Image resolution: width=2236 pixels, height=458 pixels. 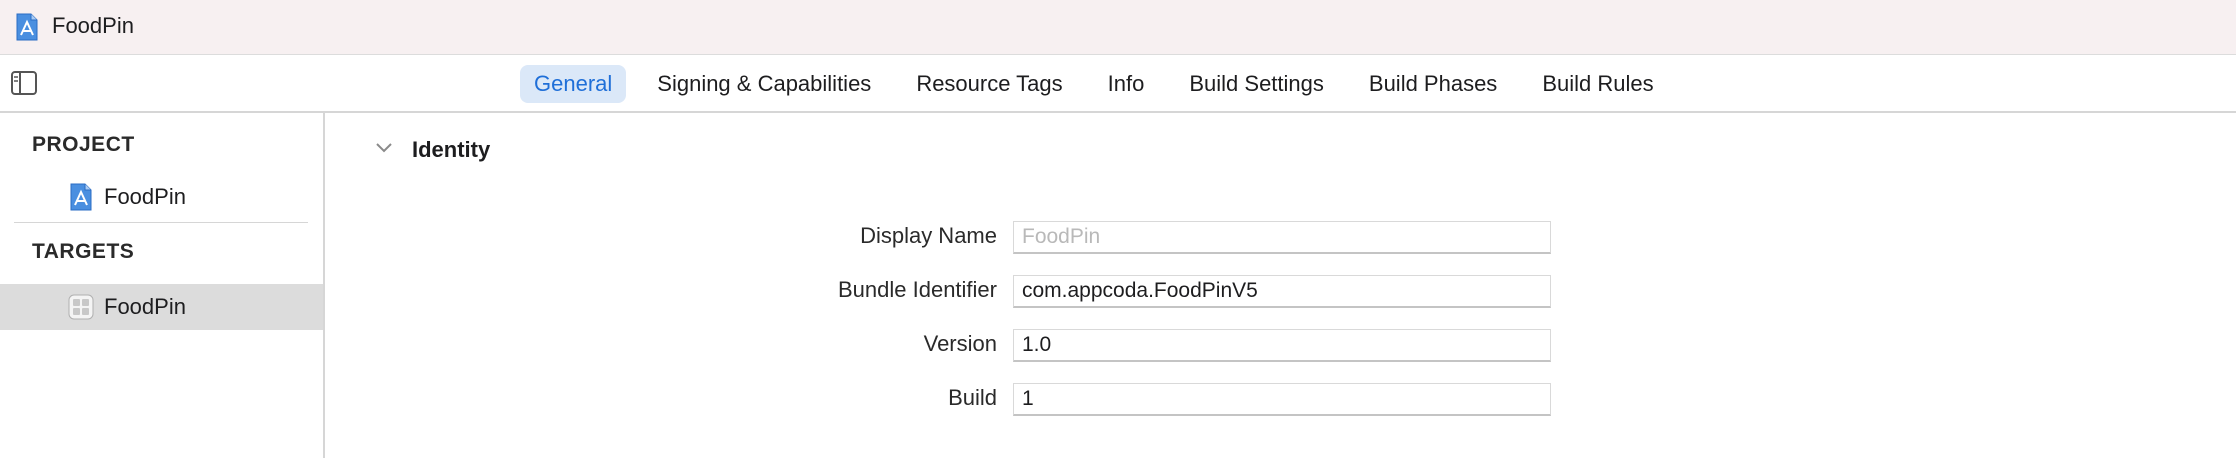 What do you see at coordinates (83, 251) in the screenshot?
I see `targets-section-header: TARGETS` at bounding box center [83, 251].